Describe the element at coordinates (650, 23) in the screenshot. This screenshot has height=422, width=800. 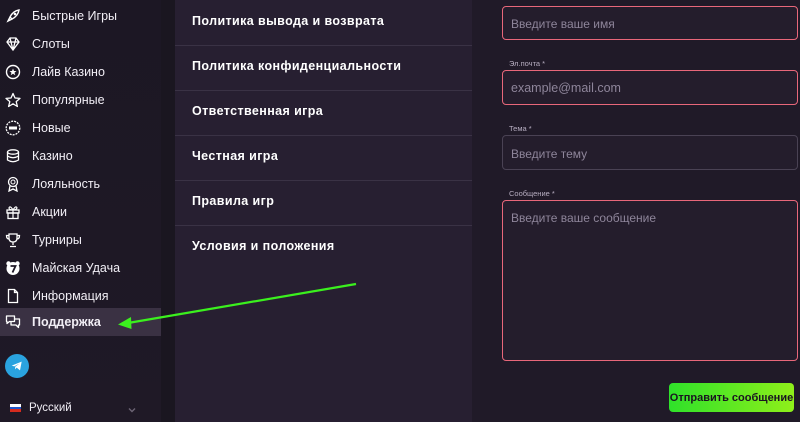
I see `name-input: Введите ваше имя` at that location.